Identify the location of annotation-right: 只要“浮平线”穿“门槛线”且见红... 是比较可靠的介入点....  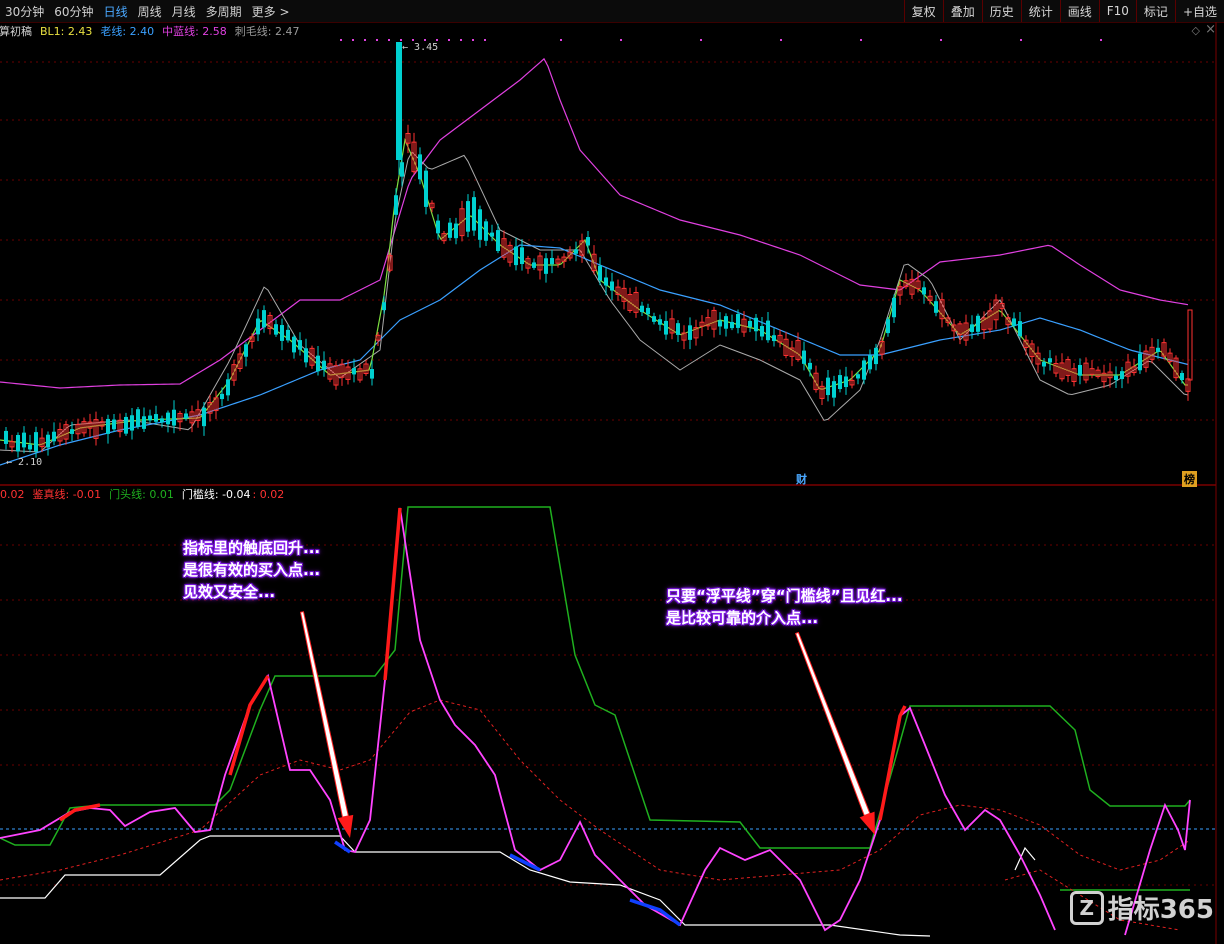
(784, 607).